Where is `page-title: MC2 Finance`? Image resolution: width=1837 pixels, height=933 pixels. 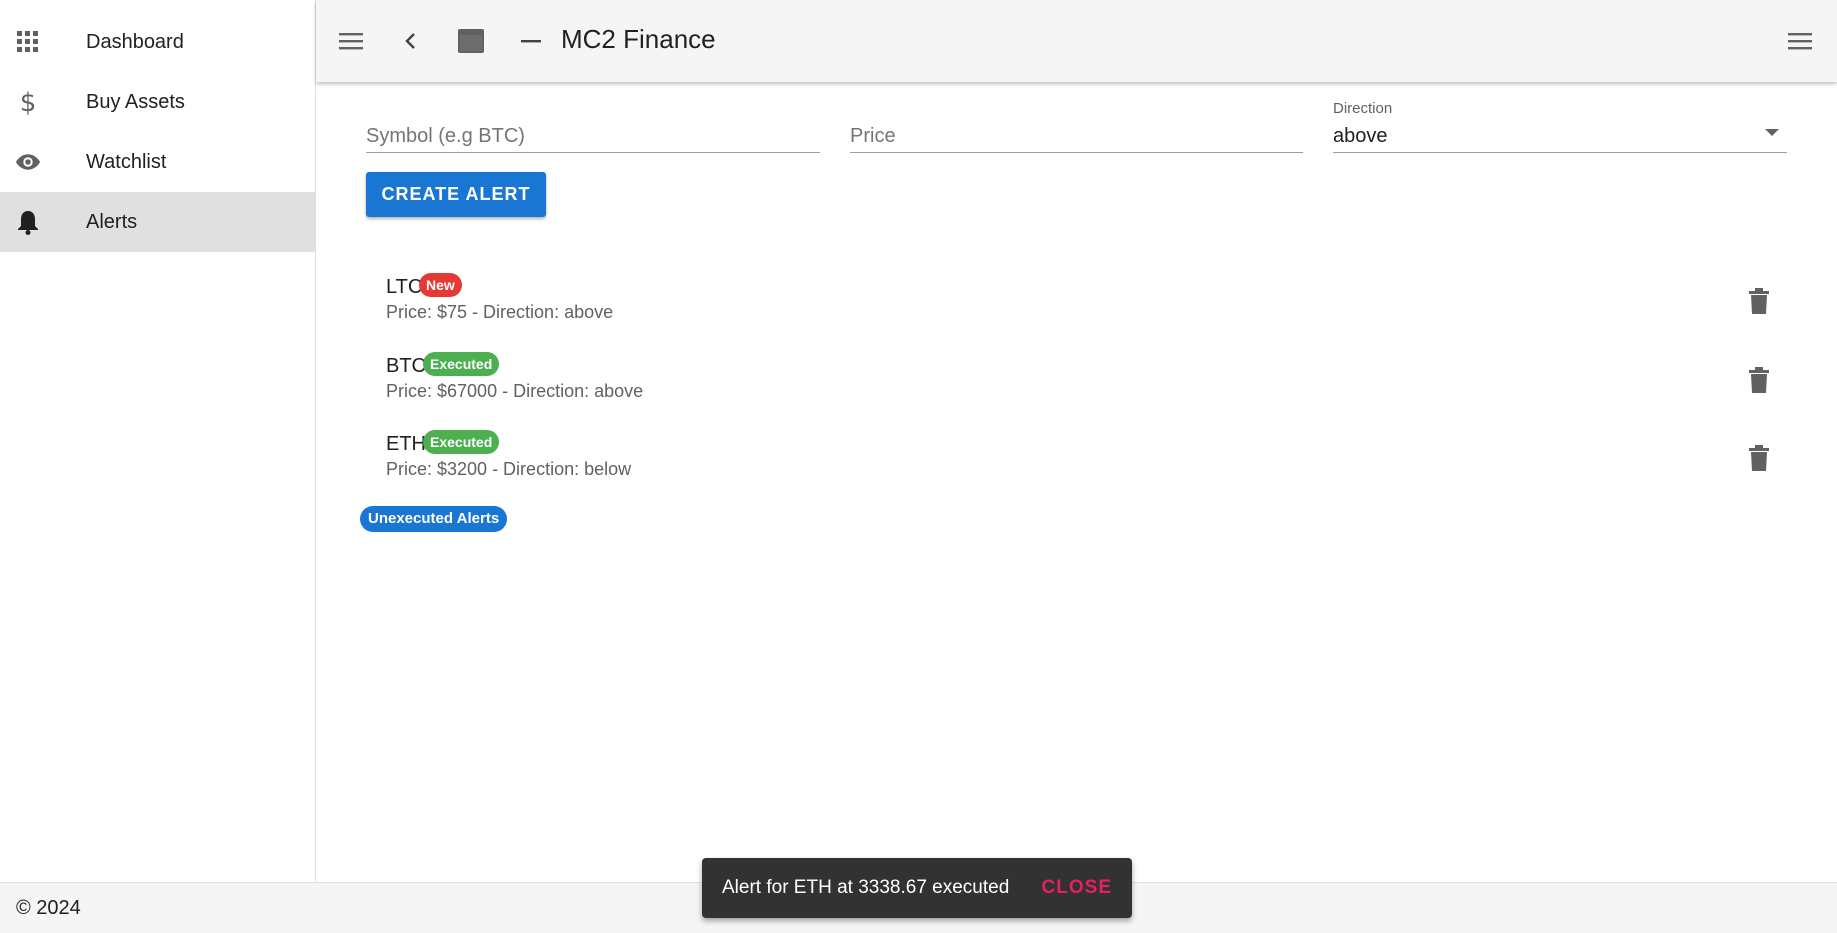 page-title: MC2 Finance is located at coordinates (638, 39).